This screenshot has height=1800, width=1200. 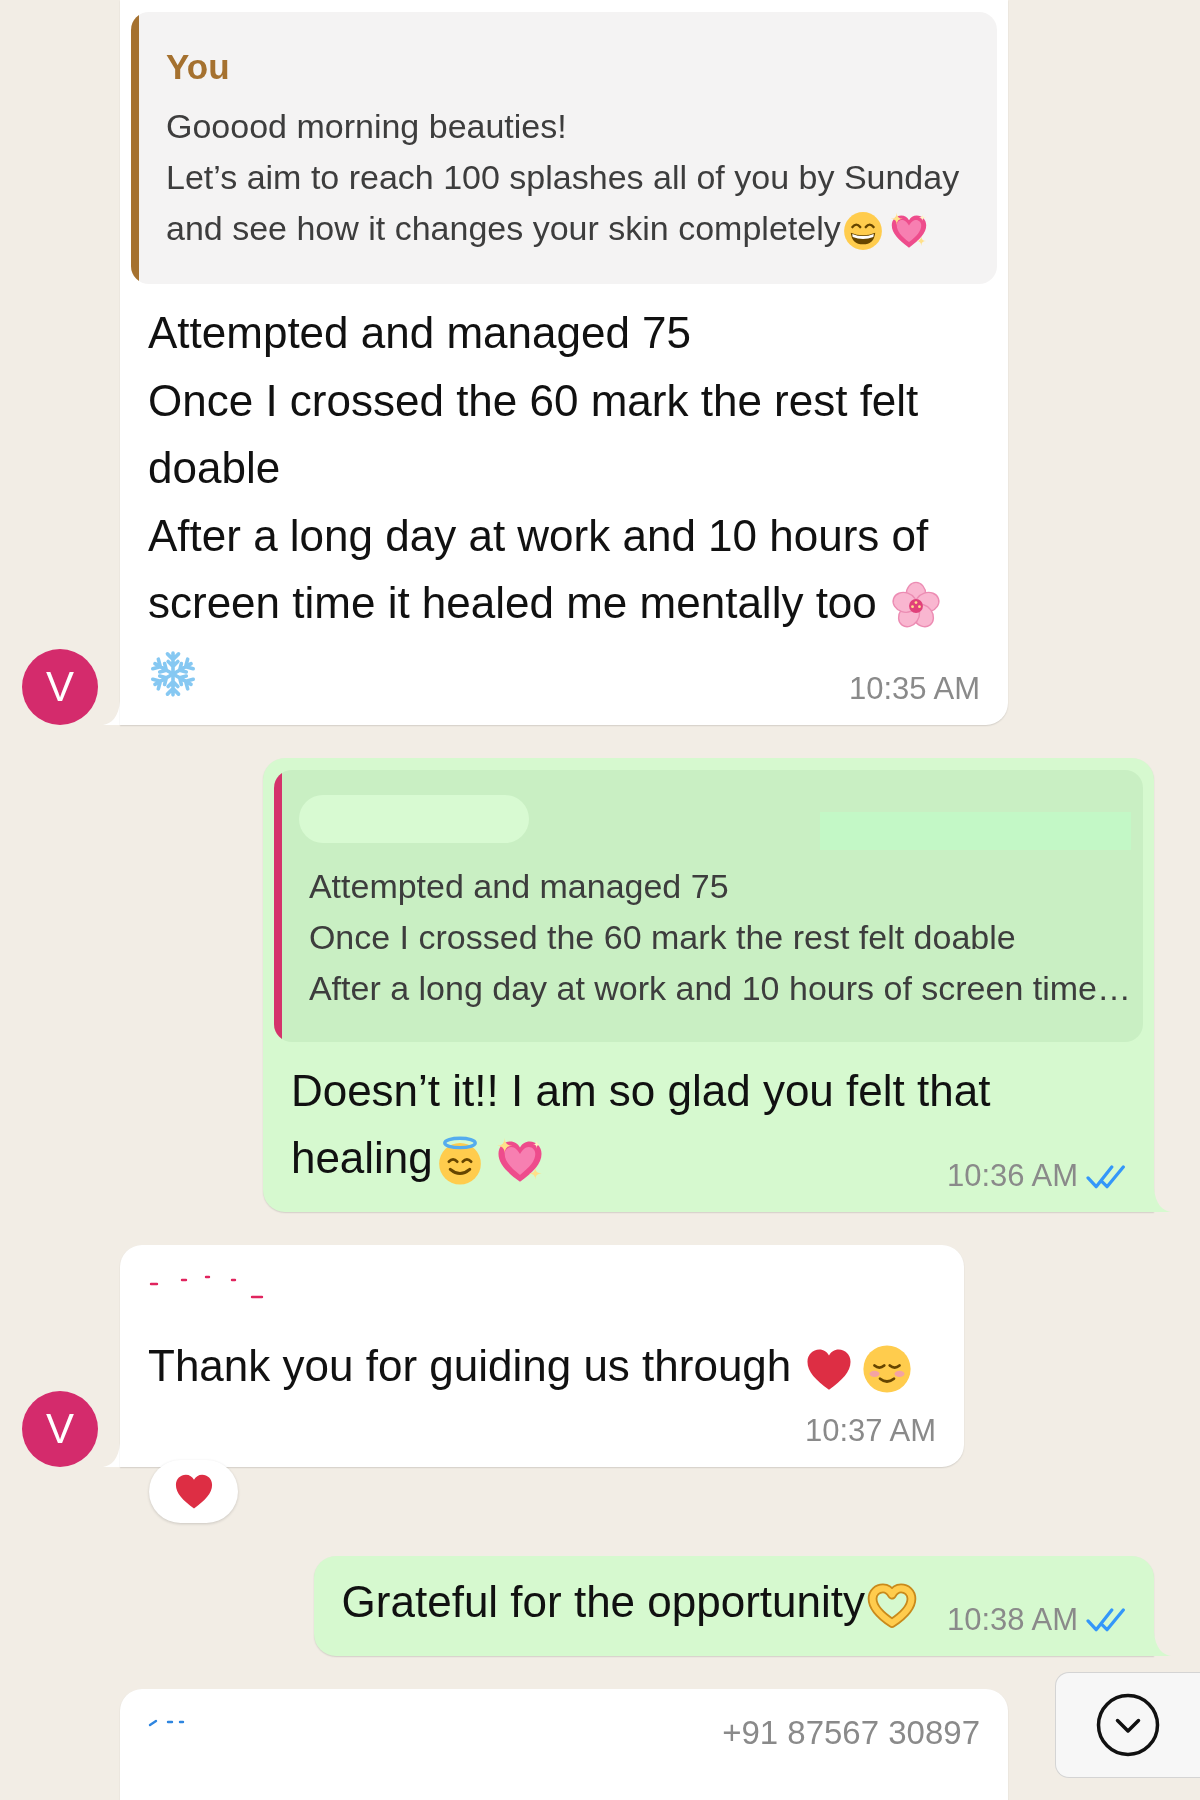 What do you see at coordinates (198, 67) in the screenshot?
I see `quote-author: You` at bounding box center [198, 67].